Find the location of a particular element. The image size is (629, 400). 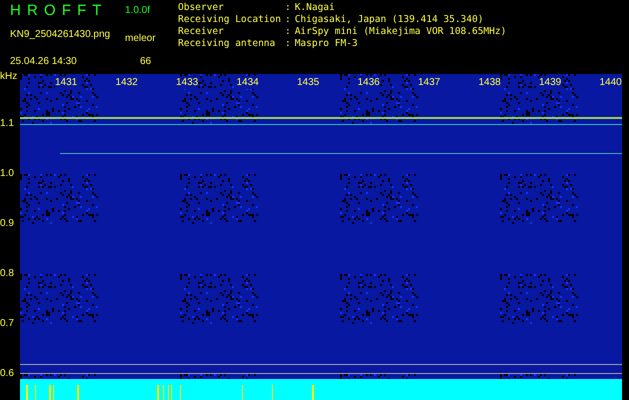

time-label: 1439 is located at coordinates (550, 83).